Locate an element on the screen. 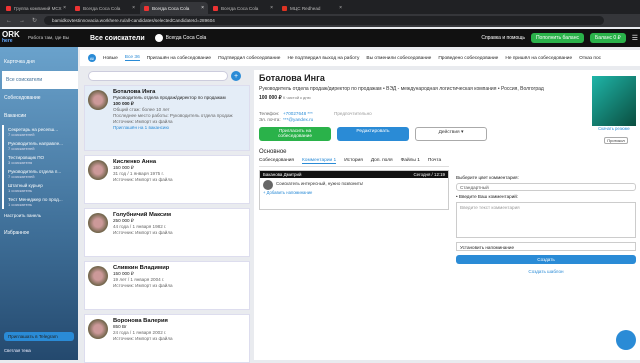 The image size is (640, 363). tab-history: История is located at coordinates (353, 161).